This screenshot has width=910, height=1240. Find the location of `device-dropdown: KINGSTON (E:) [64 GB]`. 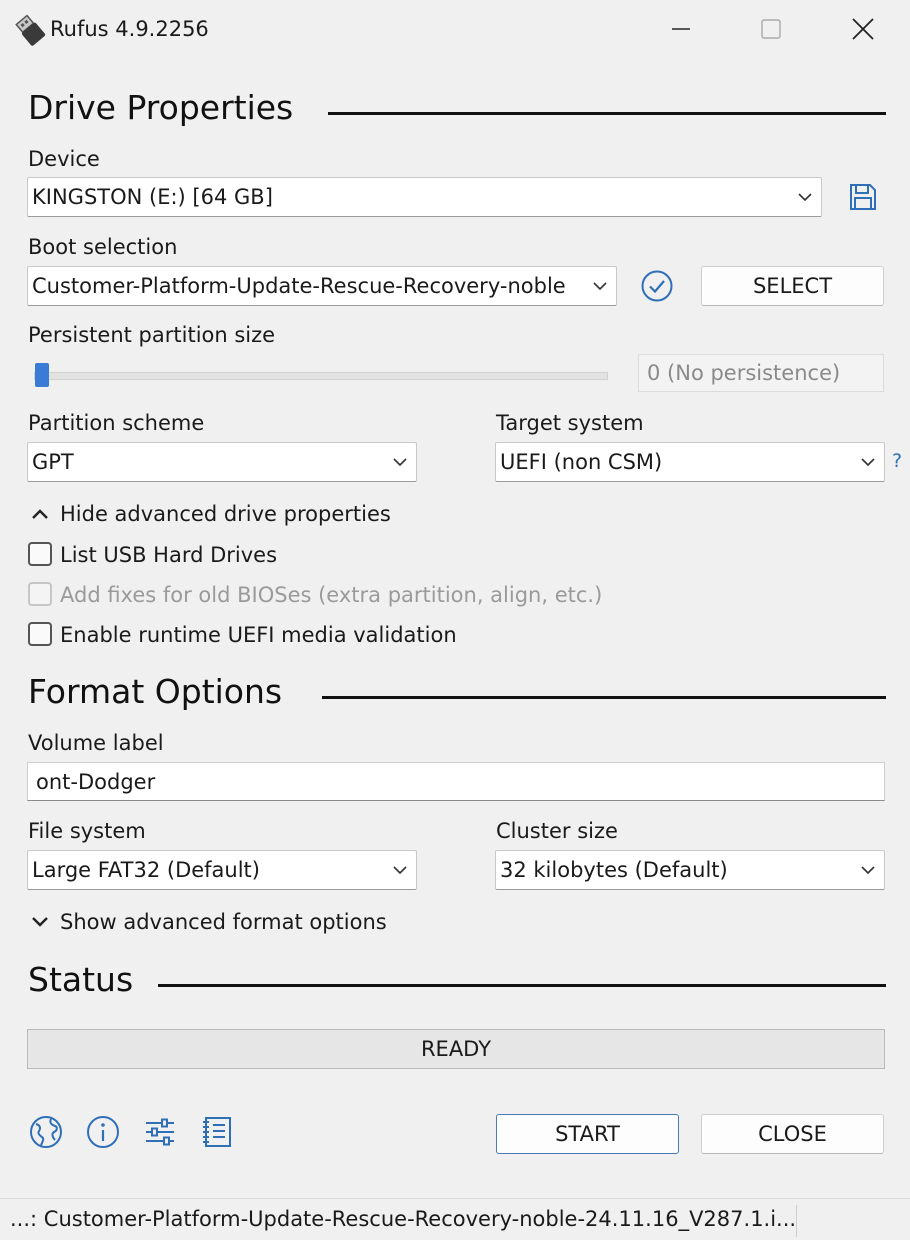

device-dropdown: KINGSTON (E:) [64 GB] is located at coordinates (424, 197).